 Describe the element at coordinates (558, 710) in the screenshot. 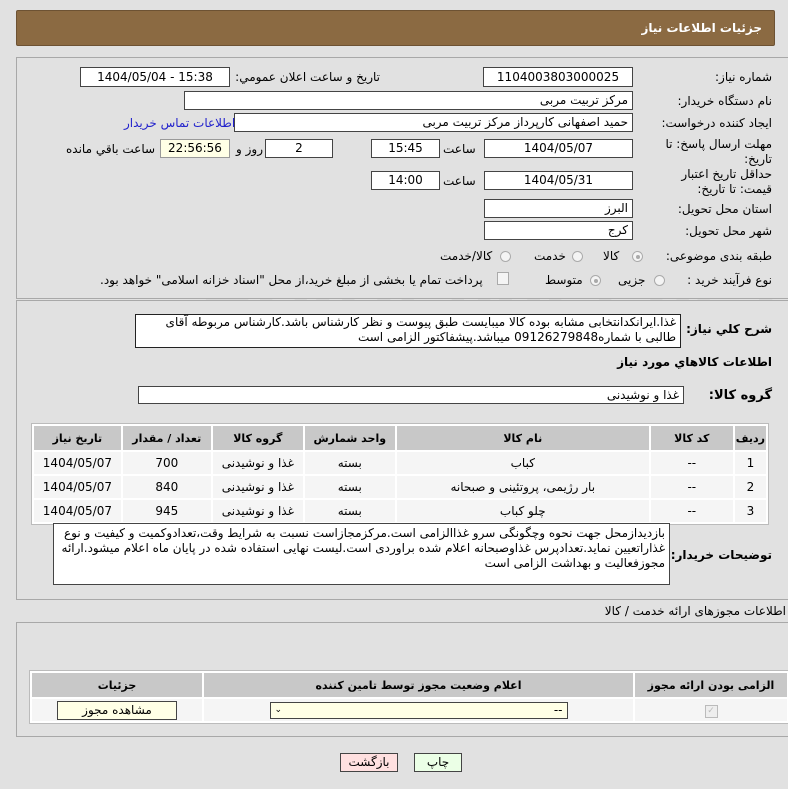

I see `permit-status-value: --` at that location.